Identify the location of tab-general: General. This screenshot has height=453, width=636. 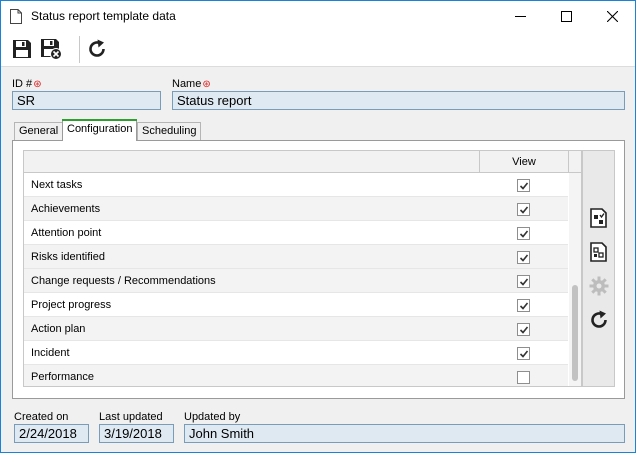
(39, 131).